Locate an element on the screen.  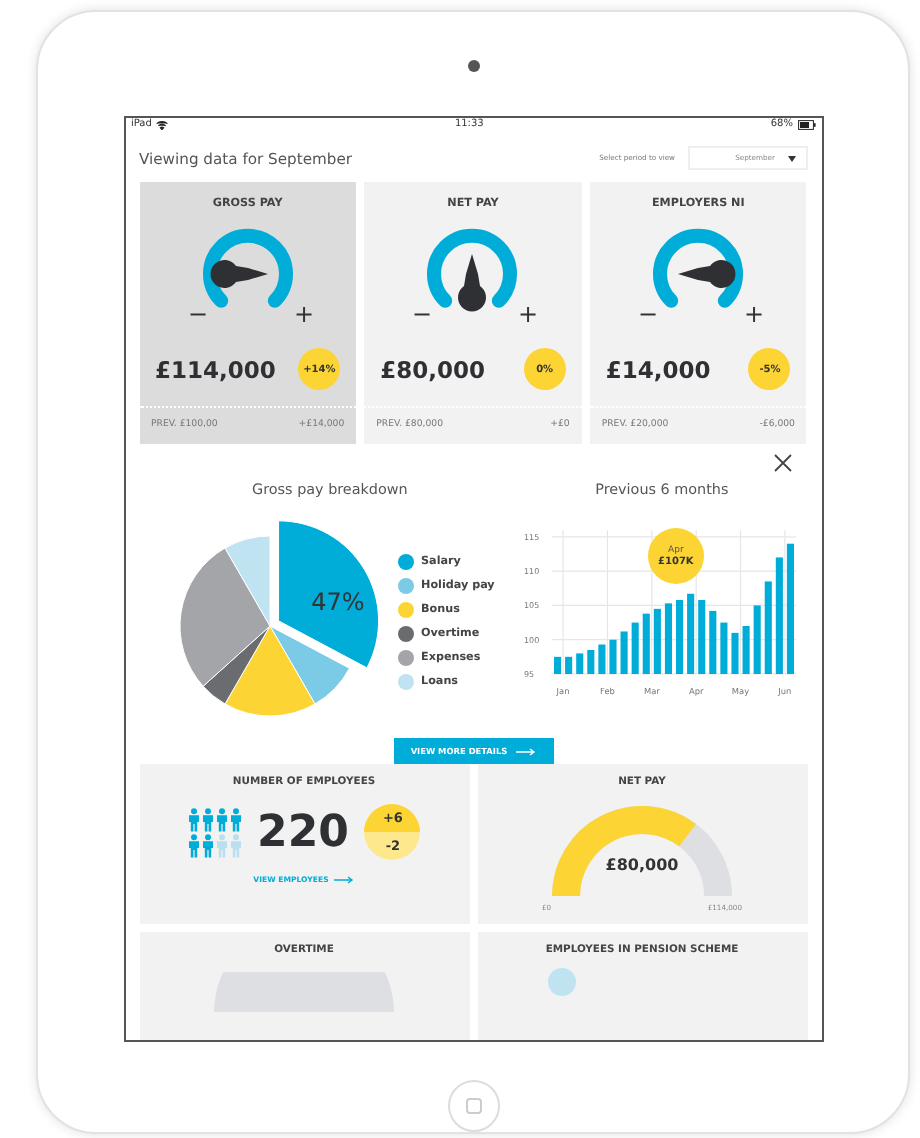
gauge-value: £80,000 is located at coordinates (642, 865).